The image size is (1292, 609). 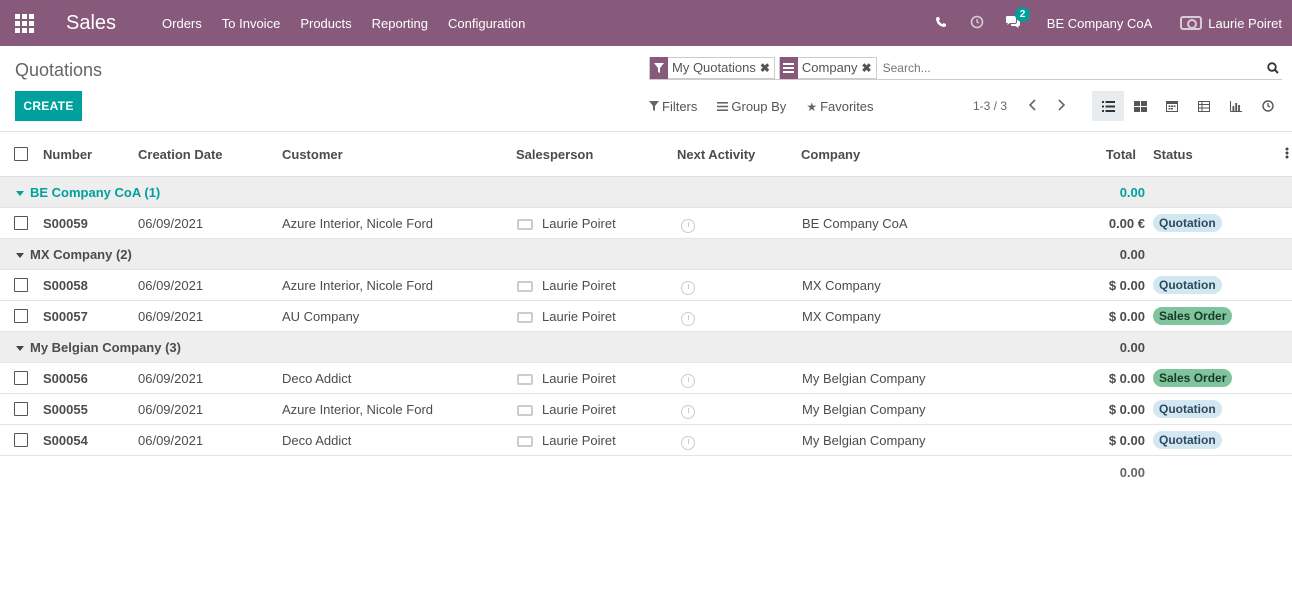 What do you see at coordinates (1273, 67) in the screenshot?
I see `search-icon` at bounding box center [1273, 67].